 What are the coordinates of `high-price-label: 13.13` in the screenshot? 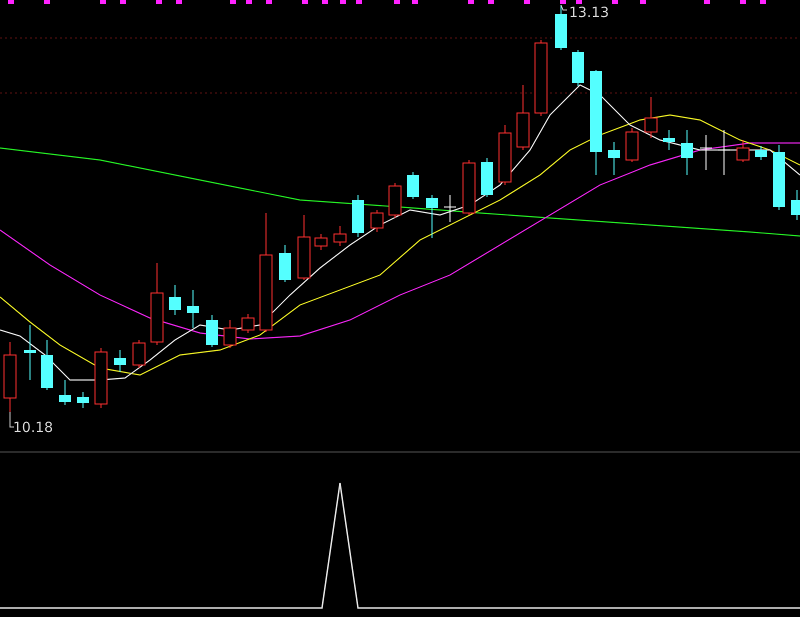 It's located at (589, 13).